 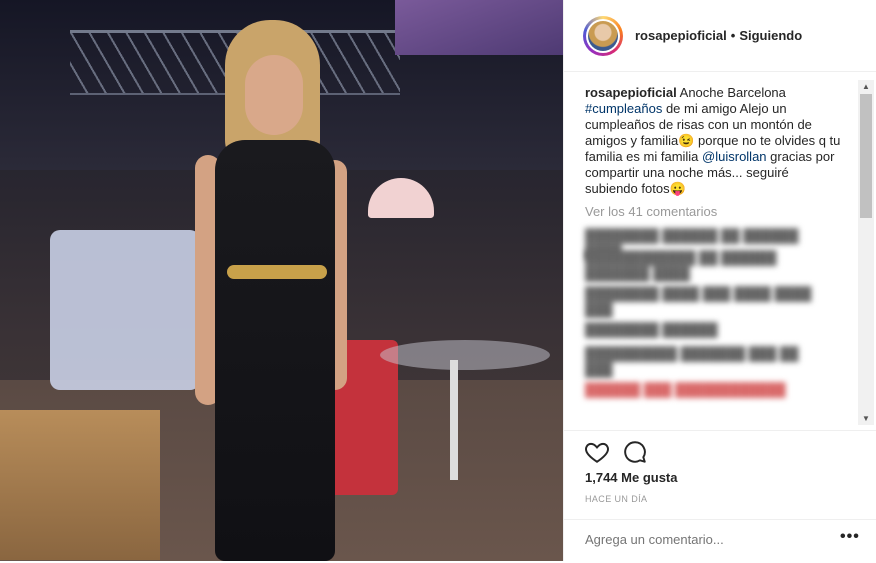 I want to click on sofa, so click(x=125, y=310).